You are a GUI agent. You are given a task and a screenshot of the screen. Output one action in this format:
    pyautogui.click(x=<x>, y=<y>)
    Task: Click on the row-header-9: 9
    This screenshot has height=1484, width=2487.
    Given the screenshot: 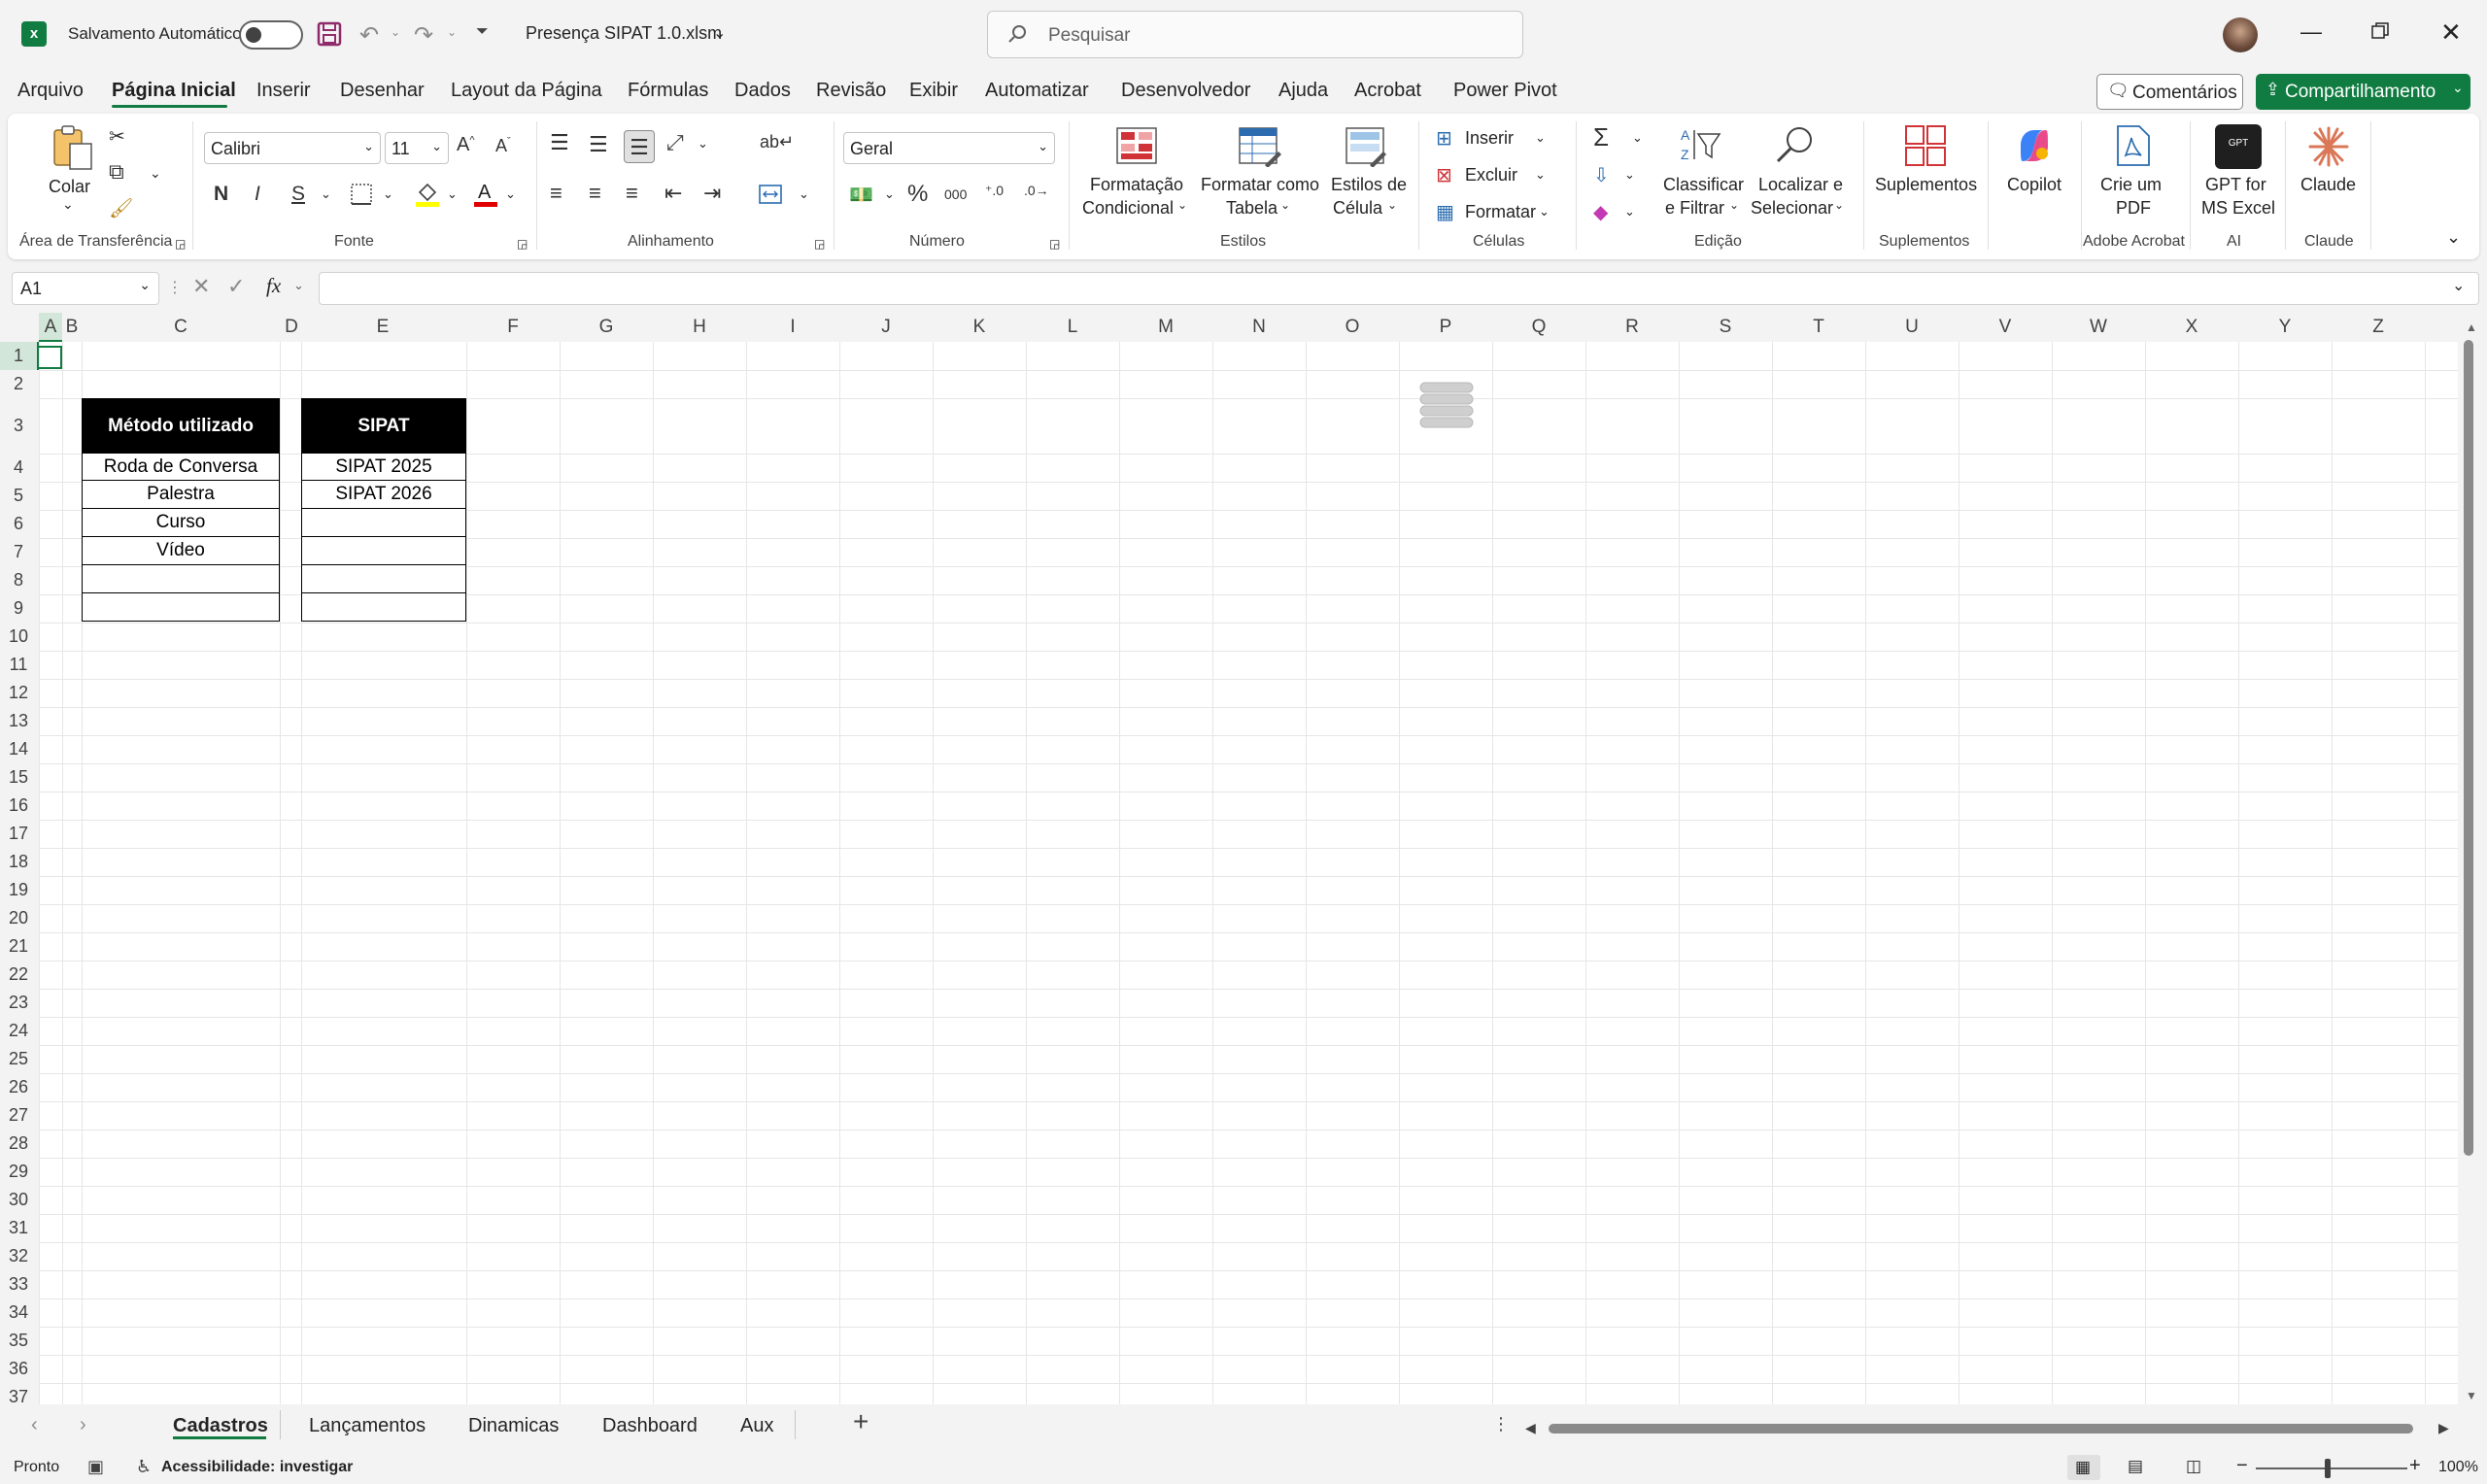 What is the action you would take?
    pyautogui.click(x=18, y=608)
    